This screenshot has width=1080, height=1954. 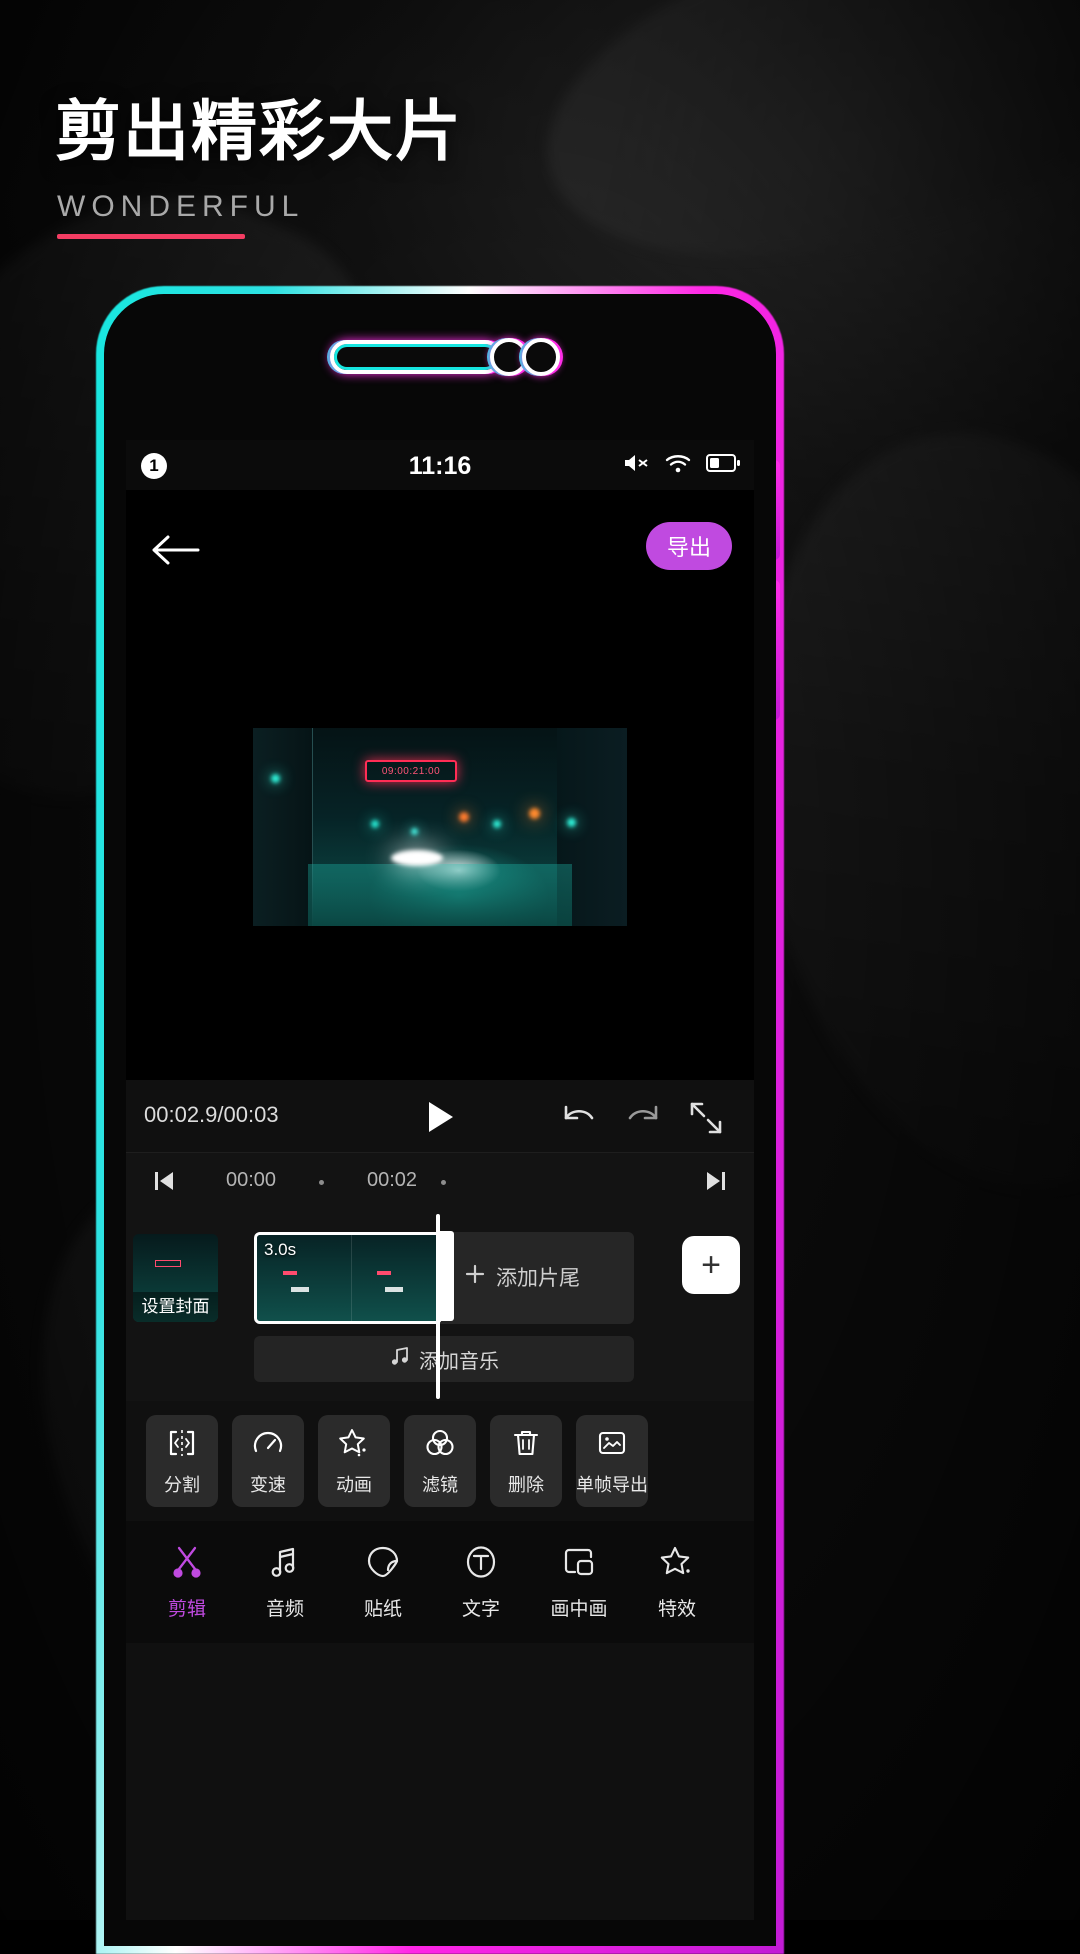 I want to click on ruler-tick-label: 00:00, so click(x=251, y=1180).